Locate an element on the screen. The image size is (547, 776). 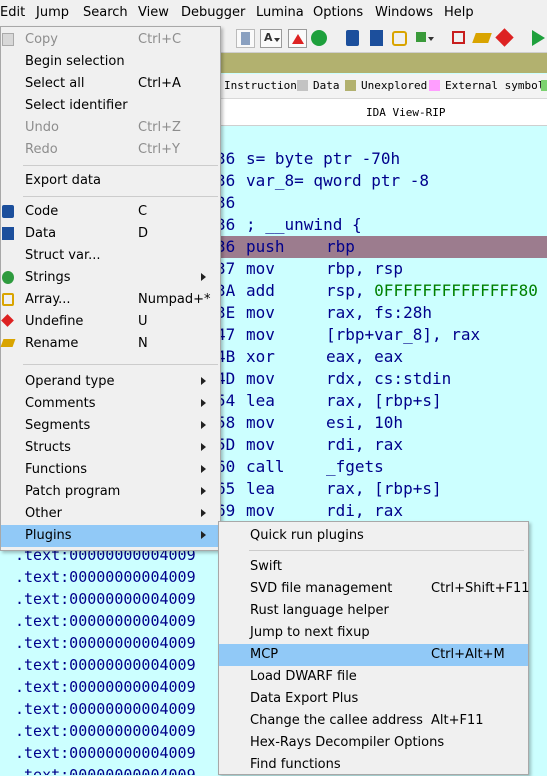
menu-debugger: Debugger is located at coordinates (213, 12).